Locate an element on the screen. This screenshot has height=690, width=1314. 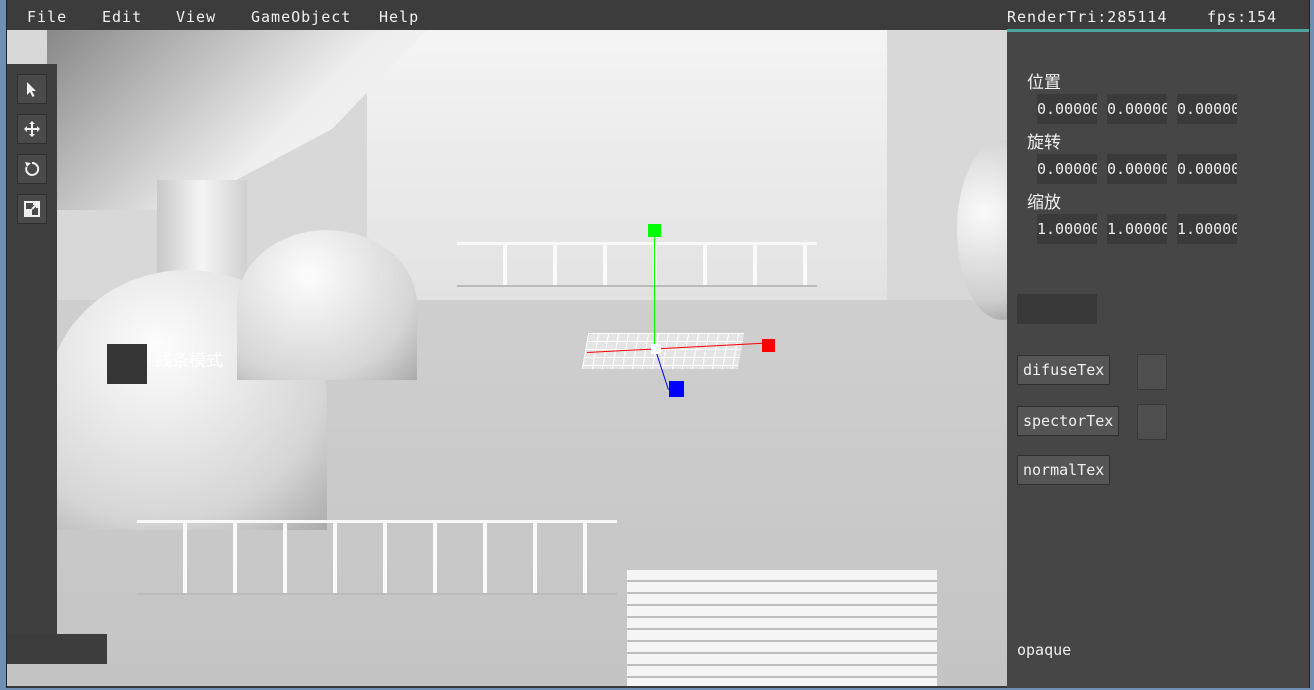
scale-tool-button is located at coordinates (32, 209).